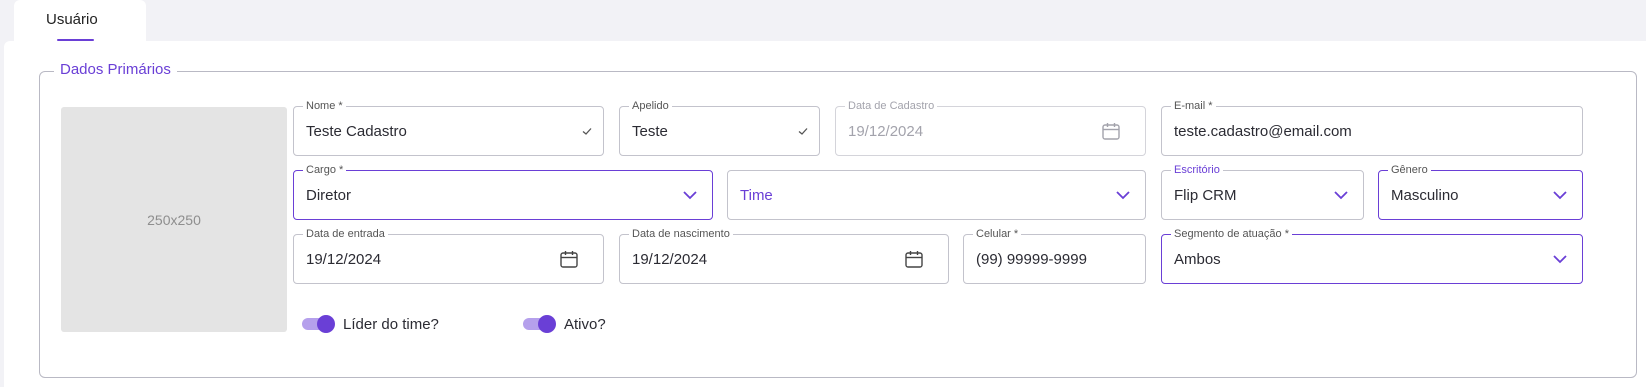 The height and width of the screenshot is (387, 1646). I want to click on segmento-select: Segmento de atuação * Ambos, so click(1372, 255).